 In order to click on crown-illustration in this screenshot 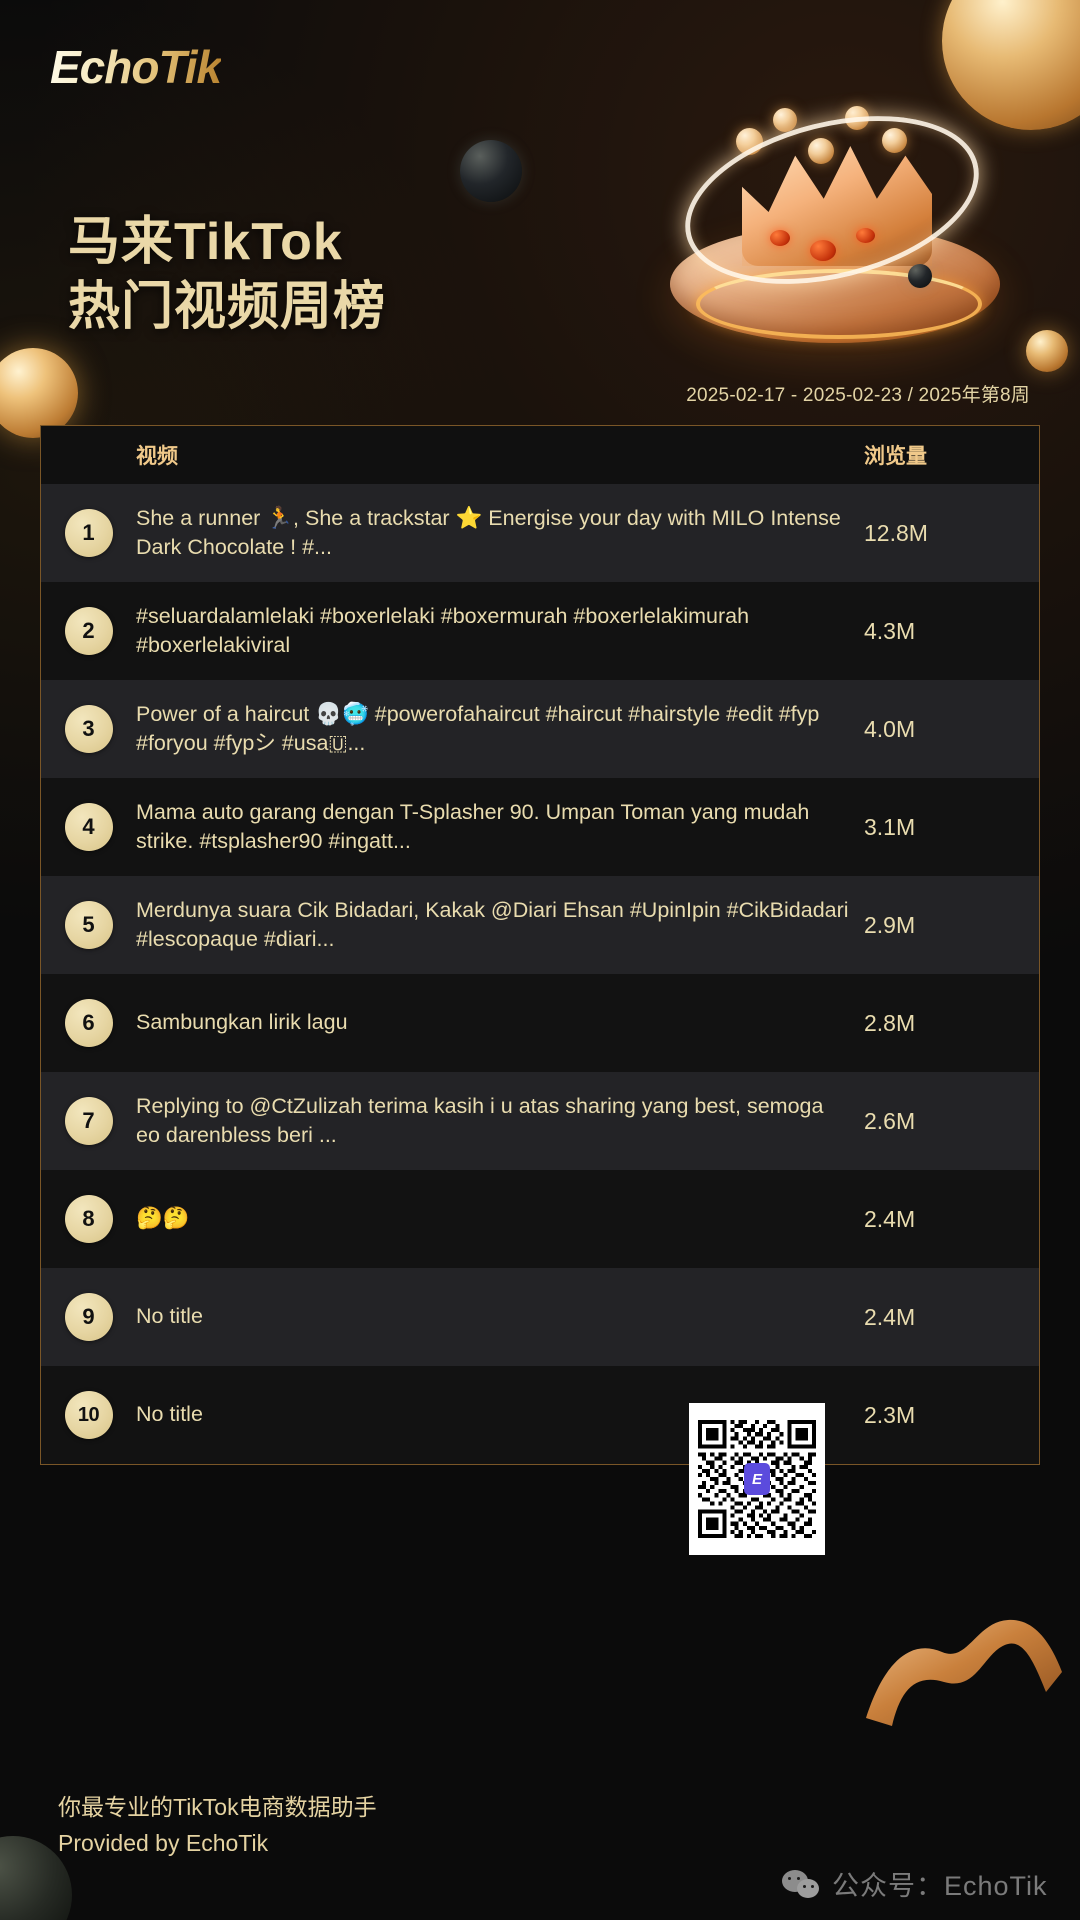, I will do `click(770, 190)`.